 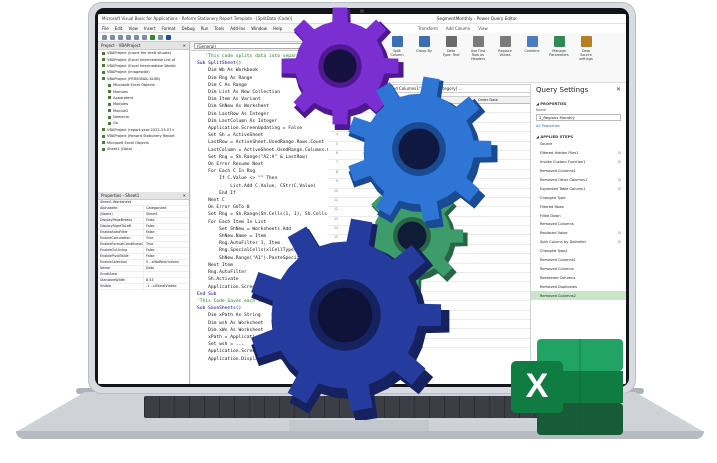 What do you see at coordinates (120, 37) in the screenshot?
I see `save-icon` at bounding box center [120, 37].